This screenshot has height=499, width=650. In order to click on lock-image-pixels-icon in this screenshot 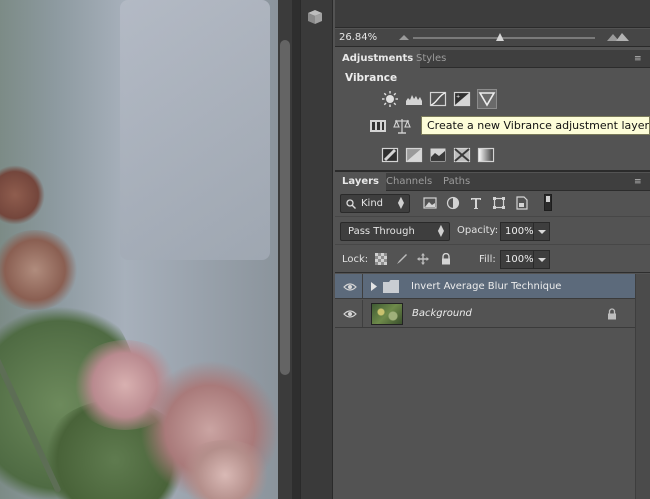, I will do `click(402, 259)`.